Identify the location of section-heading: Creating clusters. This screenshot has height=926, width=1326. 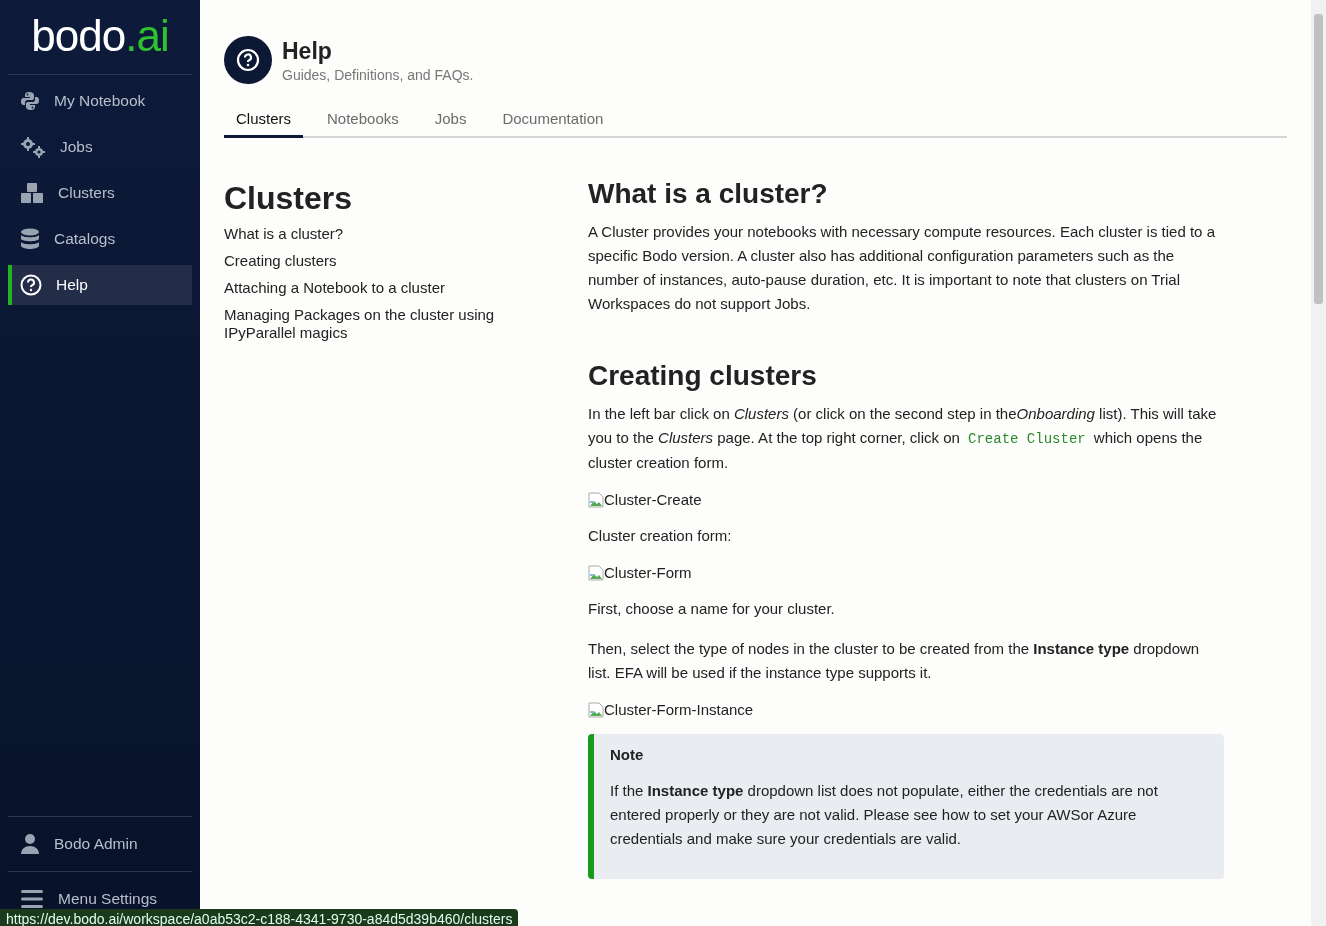
(703, 376).